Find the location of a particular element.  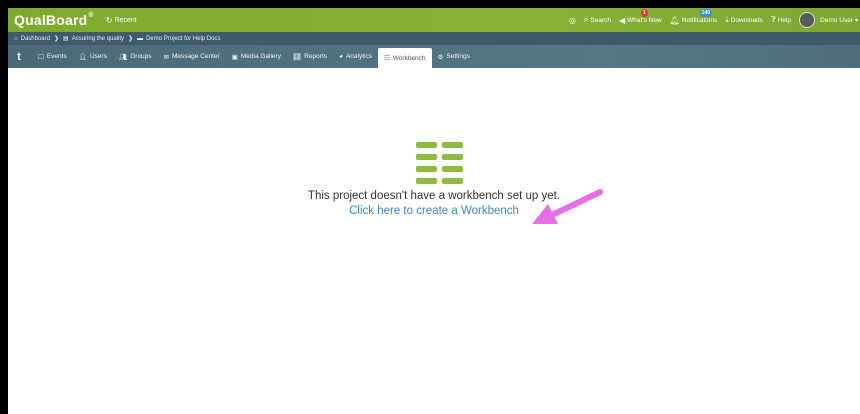

gallery-icon: ▣ is located at coordinates (234, 57).